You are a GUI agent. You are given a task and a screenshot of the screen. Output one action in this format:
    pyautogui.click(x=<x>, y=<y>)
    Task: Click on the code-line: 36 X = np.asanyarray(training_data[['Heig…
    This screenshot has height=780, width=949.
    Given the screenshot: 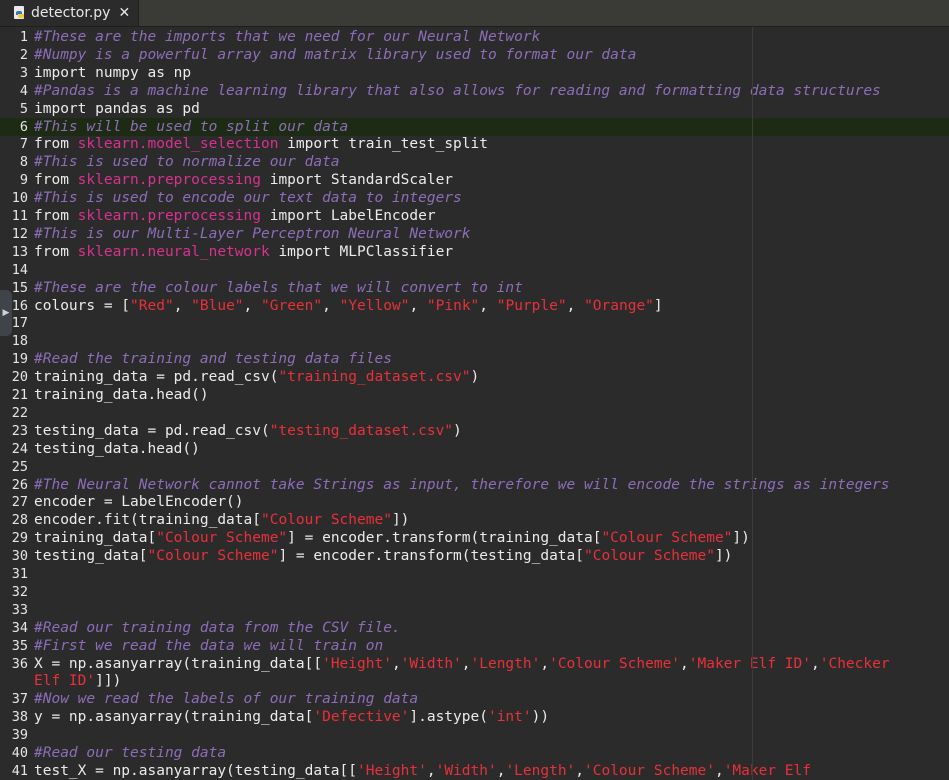 What is the action you would take?
    pyautogui.click(x=474, y=664)
    